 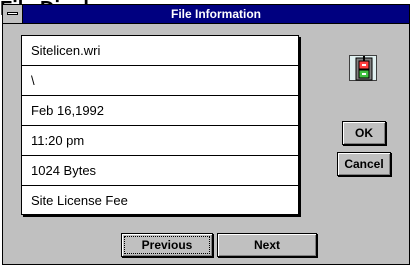 I want to click on field-time: 11:20 pm, so click(x=160, y=141).